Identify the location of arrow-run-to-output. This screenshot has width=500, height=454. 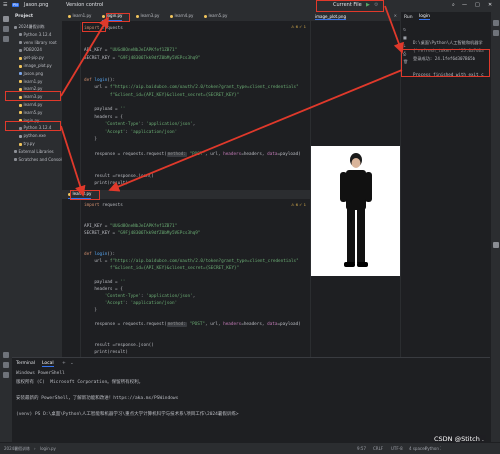
(394, 29).